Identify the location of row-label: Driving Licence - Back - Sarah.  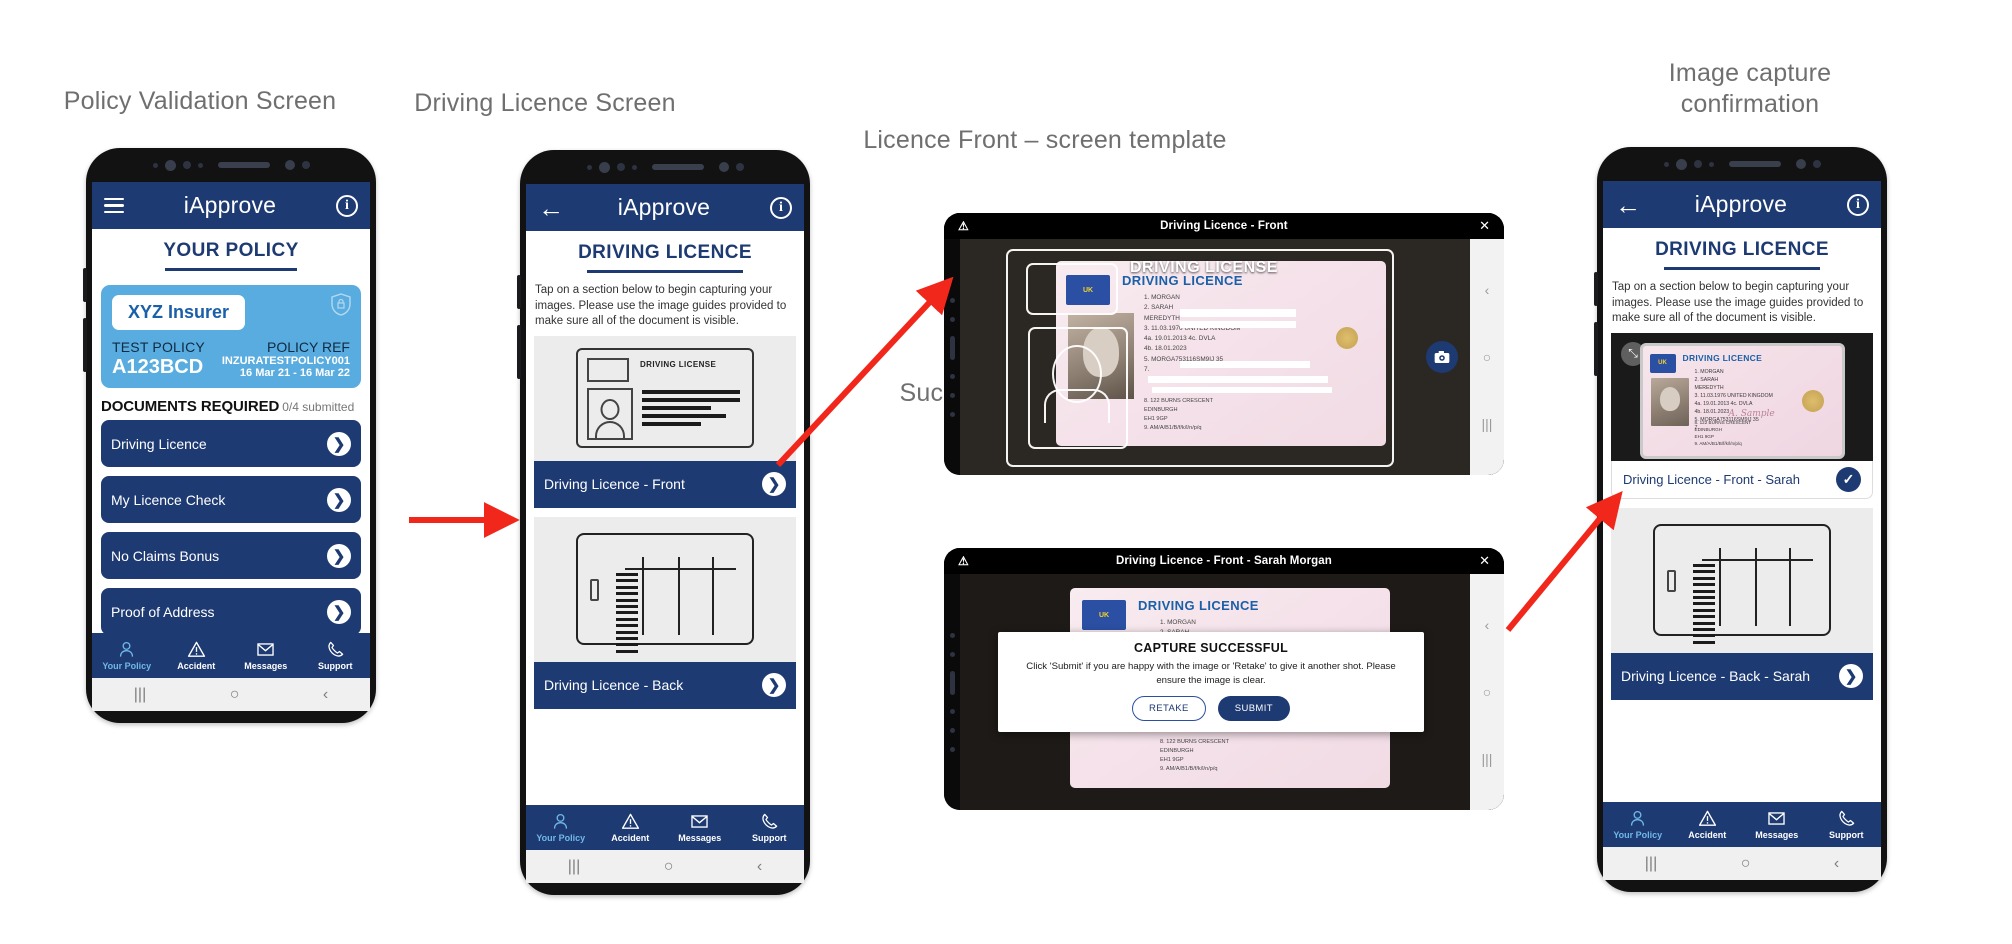
(1716, 676).